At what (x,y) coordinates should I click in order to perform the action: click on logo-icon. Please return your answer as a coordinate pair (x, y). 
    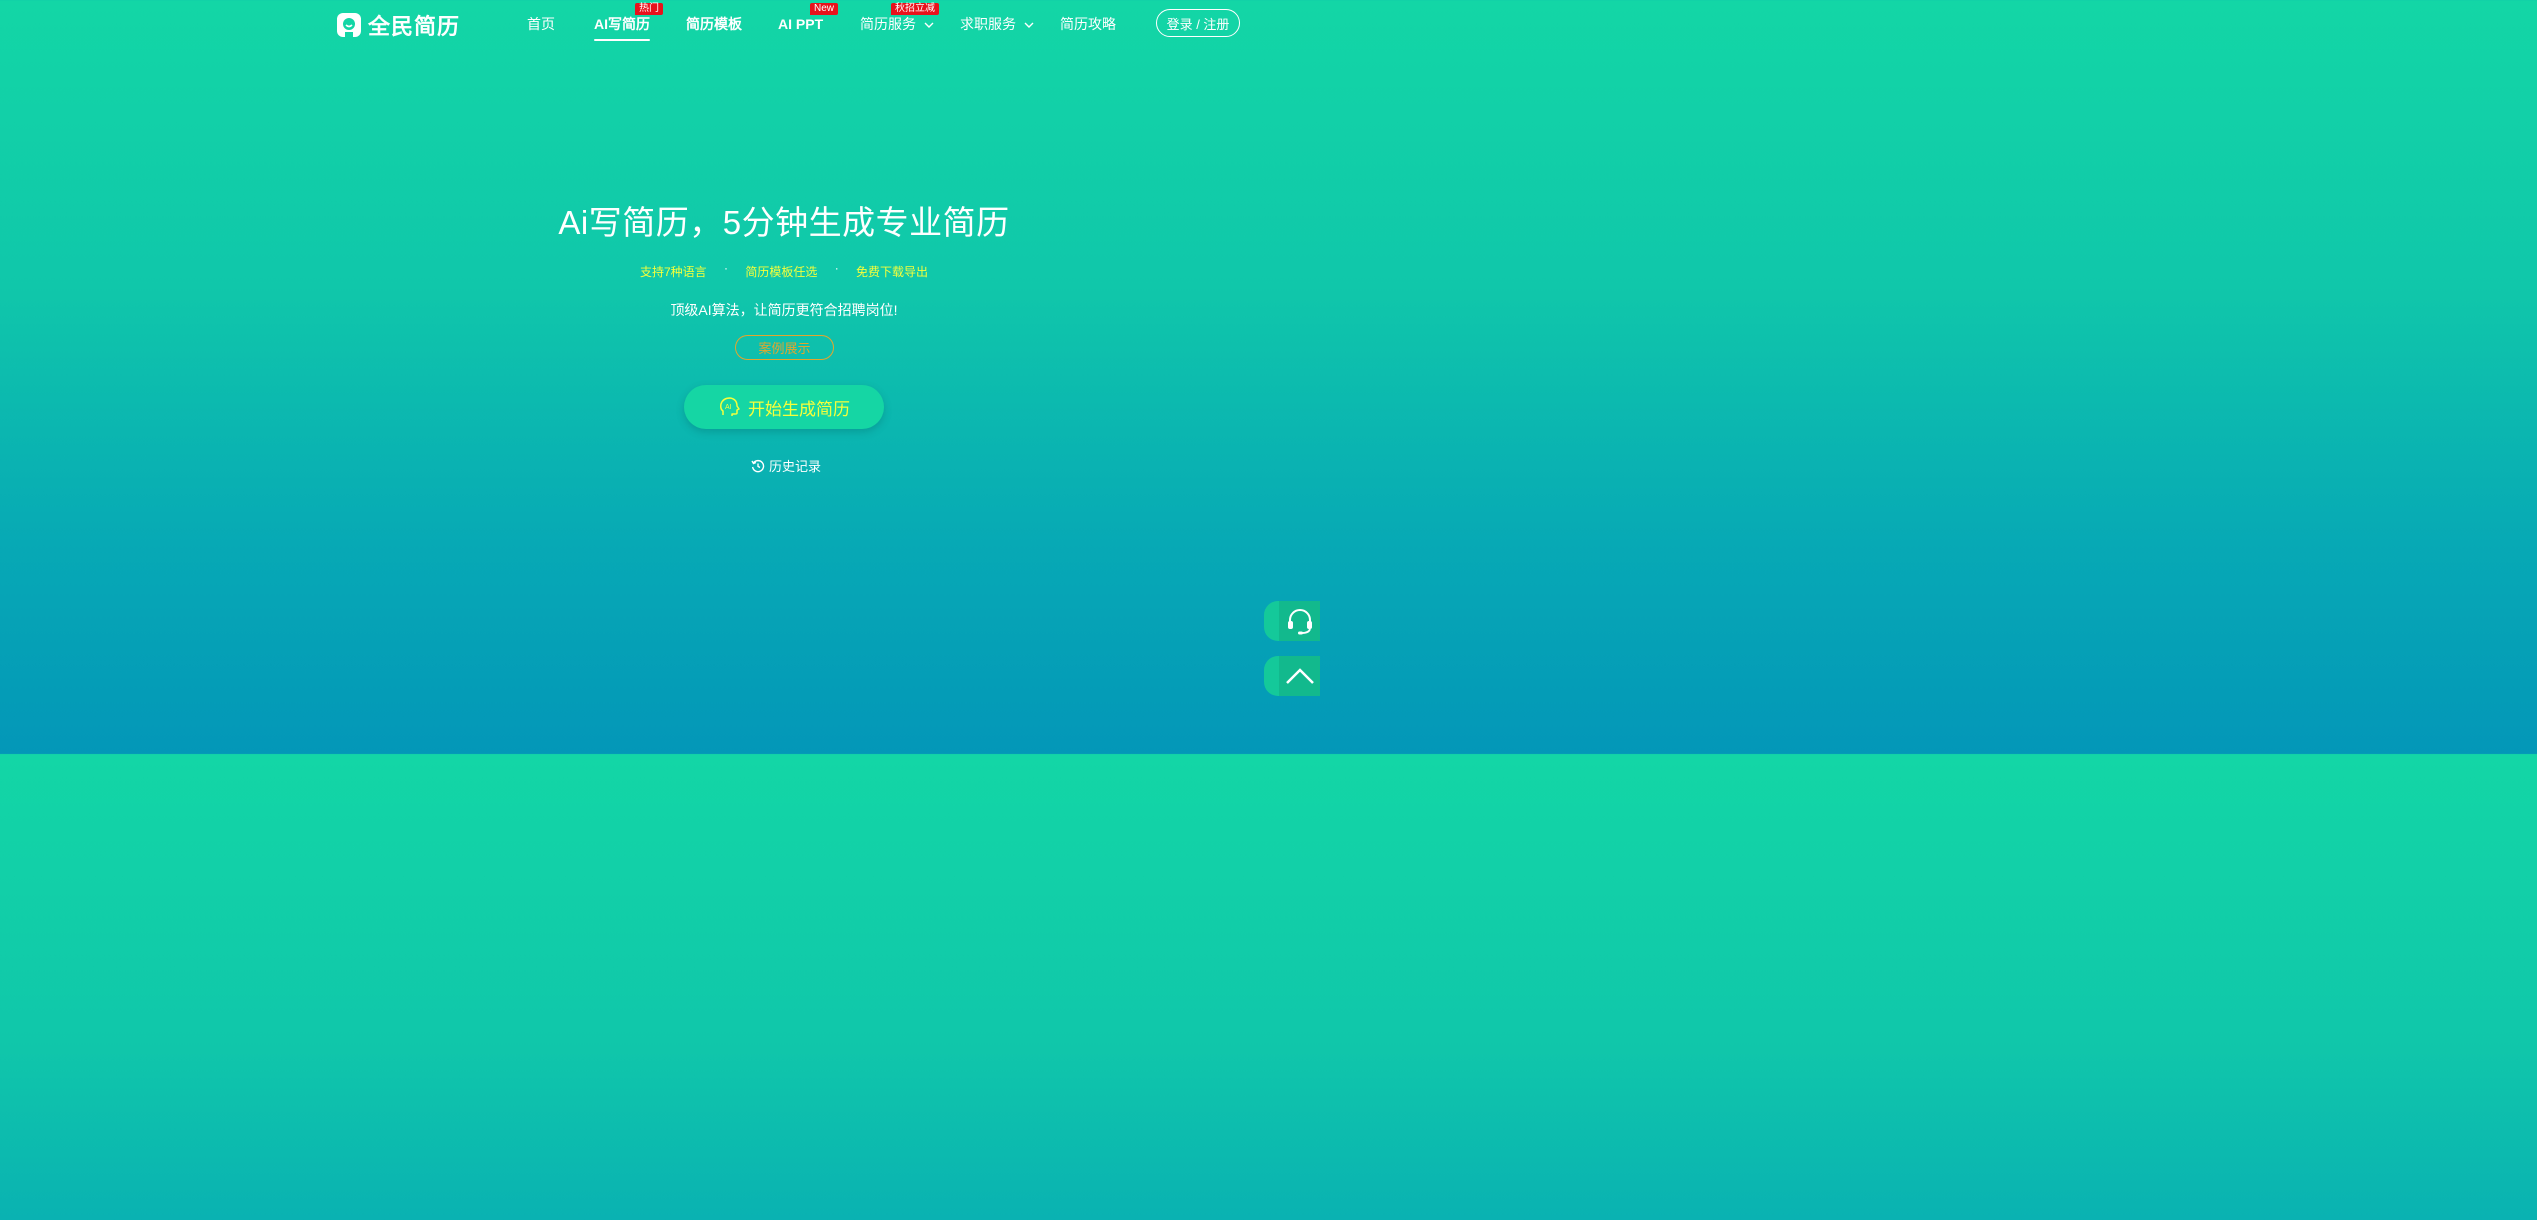
    Looking at the image, I should click on (349, 25).